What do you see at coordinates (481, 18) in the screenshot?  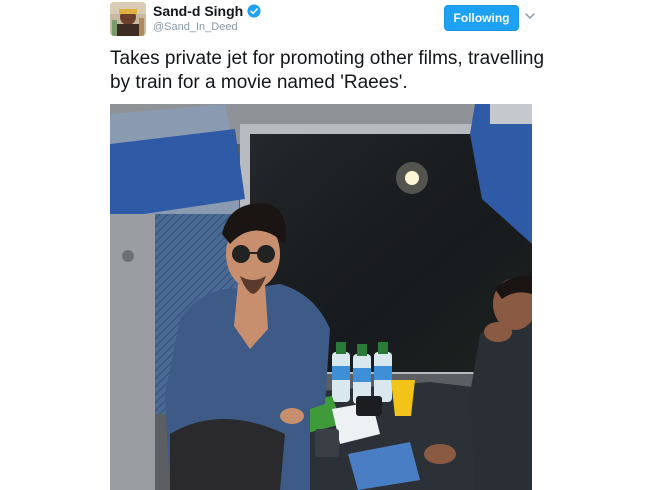 I see `following-button: Following` at bounding box center [481, 18].